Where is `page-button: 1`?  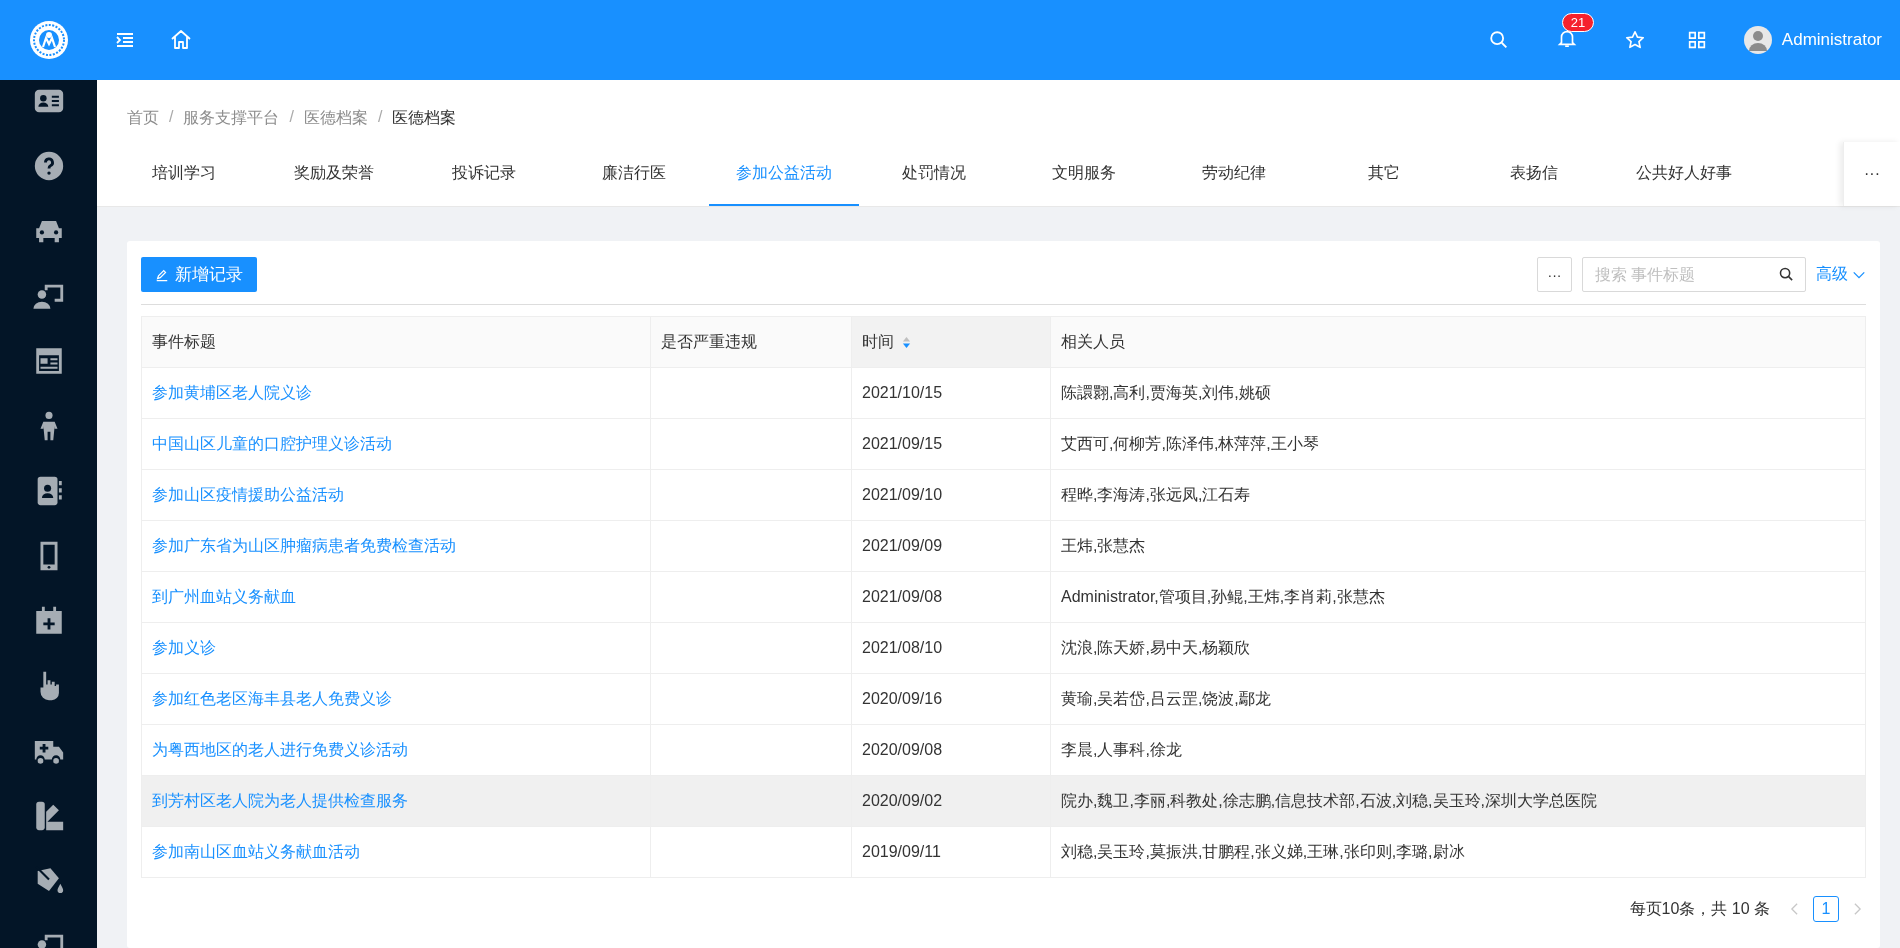 page-button: 1 is located at coordinates (1826, 909).